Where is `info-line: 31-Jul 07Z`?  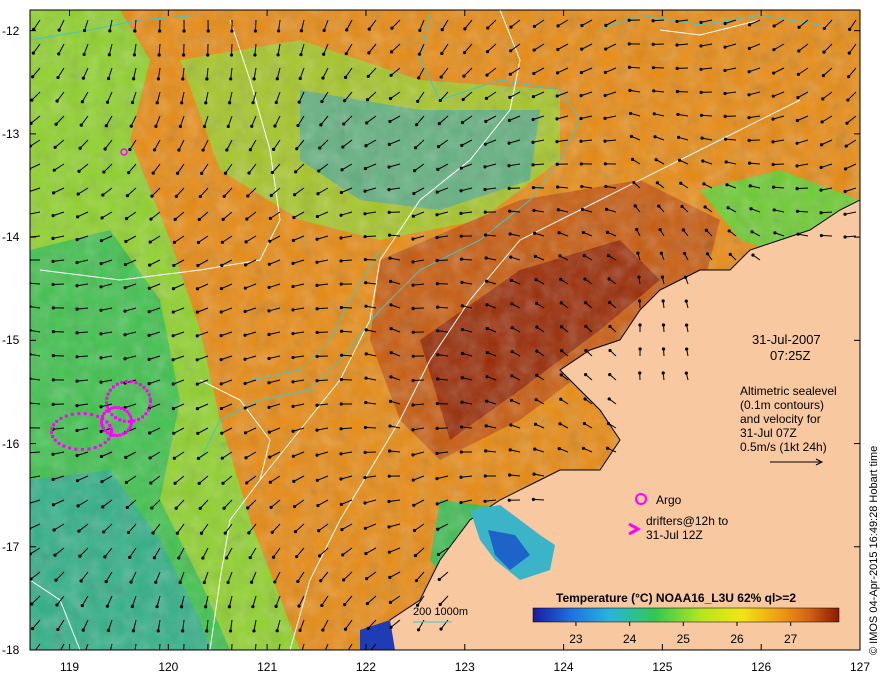 info-line: 31-Jul 07Z is located at coordinates (768, 433).